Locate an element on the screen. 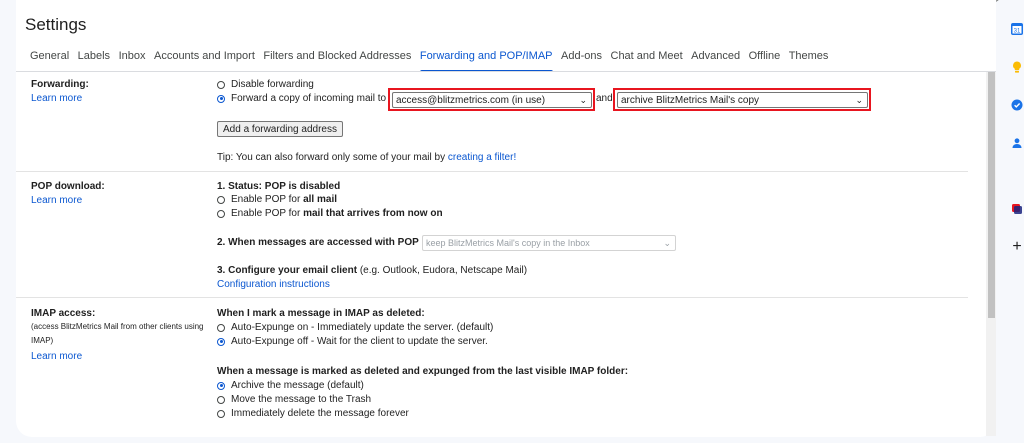 The image size is (1024, 443). contacts-icon is located at coordinates (1014, 143).